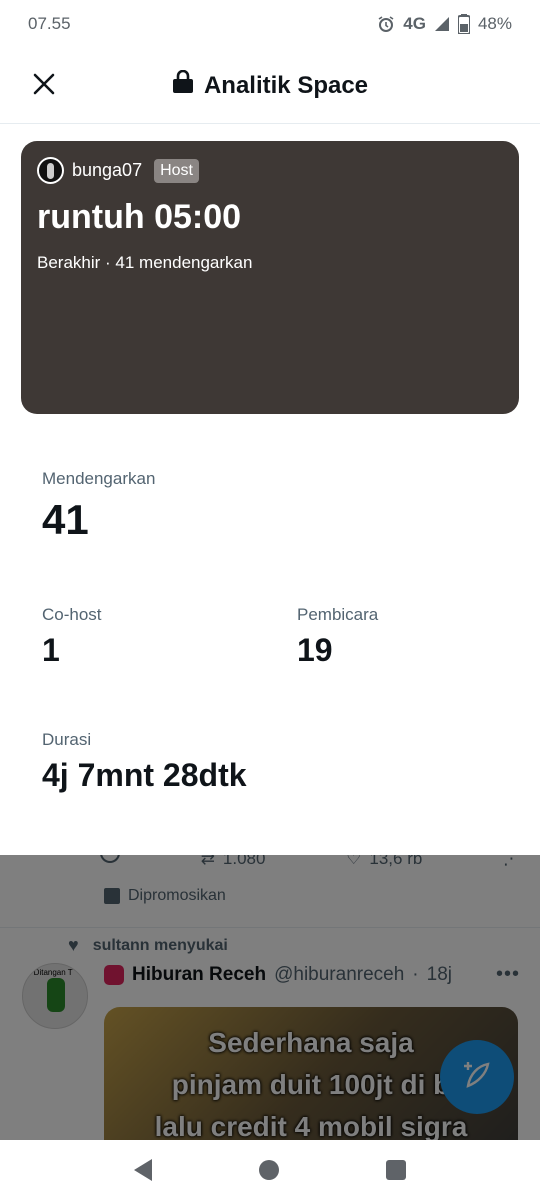 The width and height of the screenshot is (540, 1200). What do you see at coordinates (50, 170) in the screenshot?
I see `host-avatar` at bounding box center [50, 170].